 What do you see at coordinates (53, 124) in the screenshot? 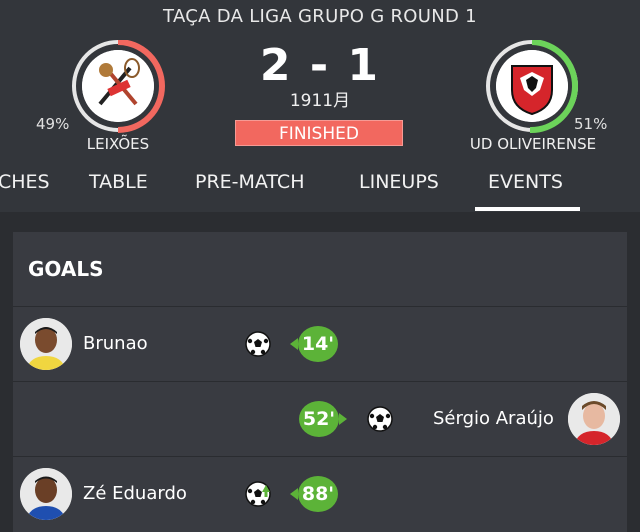
I see `home-possession: 49%` at bounding box center [53, 124].